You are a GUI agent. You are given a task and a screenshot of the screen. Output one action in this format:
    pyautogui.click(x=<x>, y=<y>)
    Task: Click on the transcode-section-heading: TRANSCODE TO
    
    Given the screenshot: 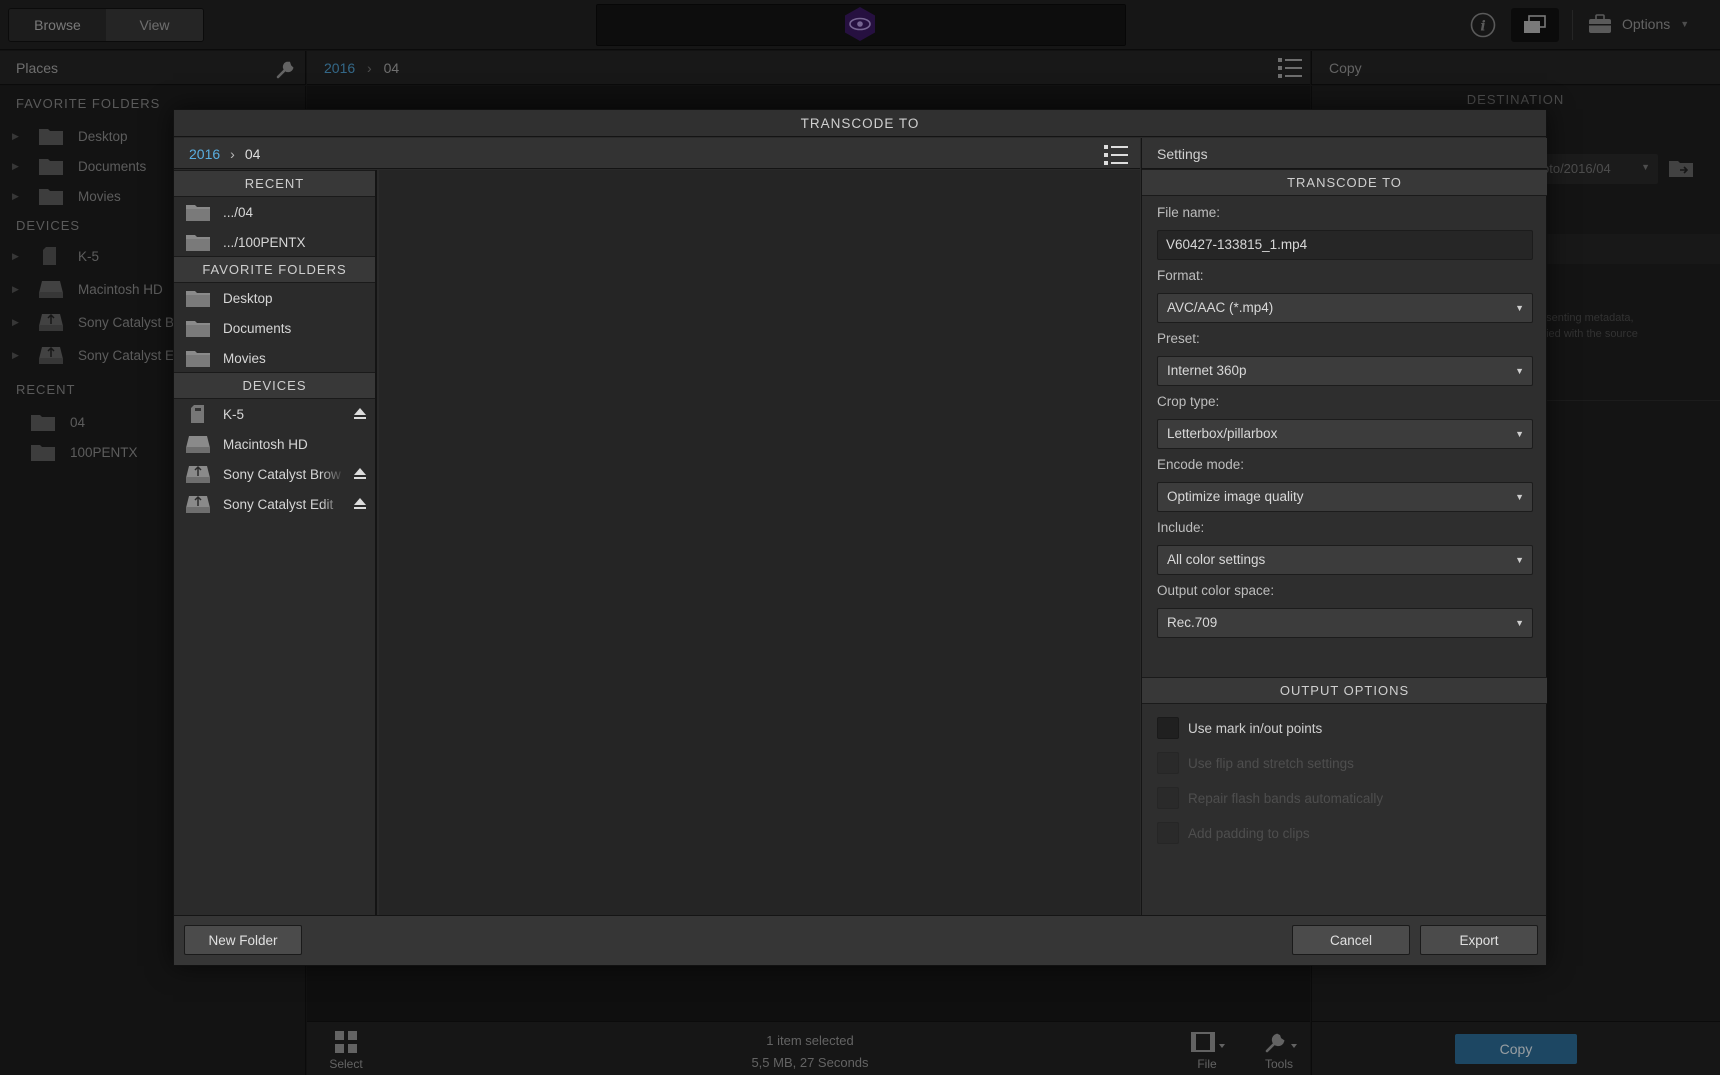 What is the action you would take?
    pyautogui.click(x=1344, y=182)
    